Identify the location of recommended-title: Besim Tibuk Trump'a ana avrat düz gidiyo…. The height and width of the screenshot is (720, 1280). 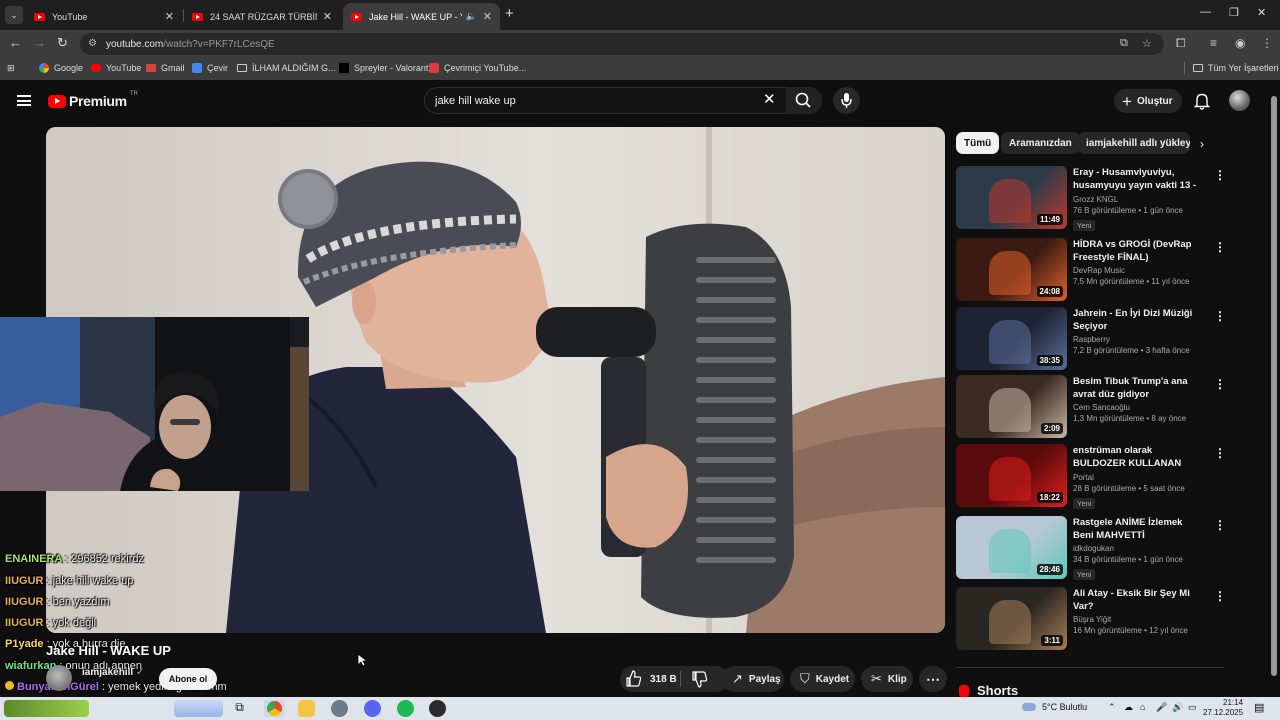
(1139, 388).